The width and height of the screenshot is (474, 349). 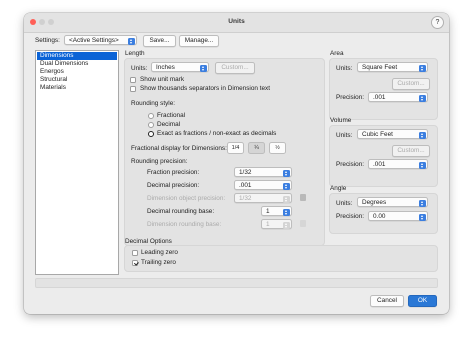 What do you see at coordinates (380, 67) in the screenshot?
I see `area-units-value: Square Feet` at bounding box center [380, 67].